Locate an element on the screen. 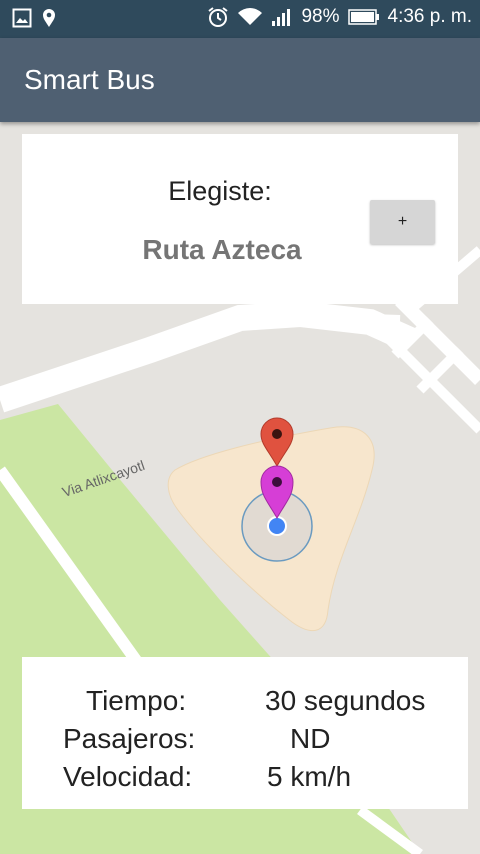 The height and width of the screenshot is (854, 480). location-pin-icon is located at coordinates (49, 18).